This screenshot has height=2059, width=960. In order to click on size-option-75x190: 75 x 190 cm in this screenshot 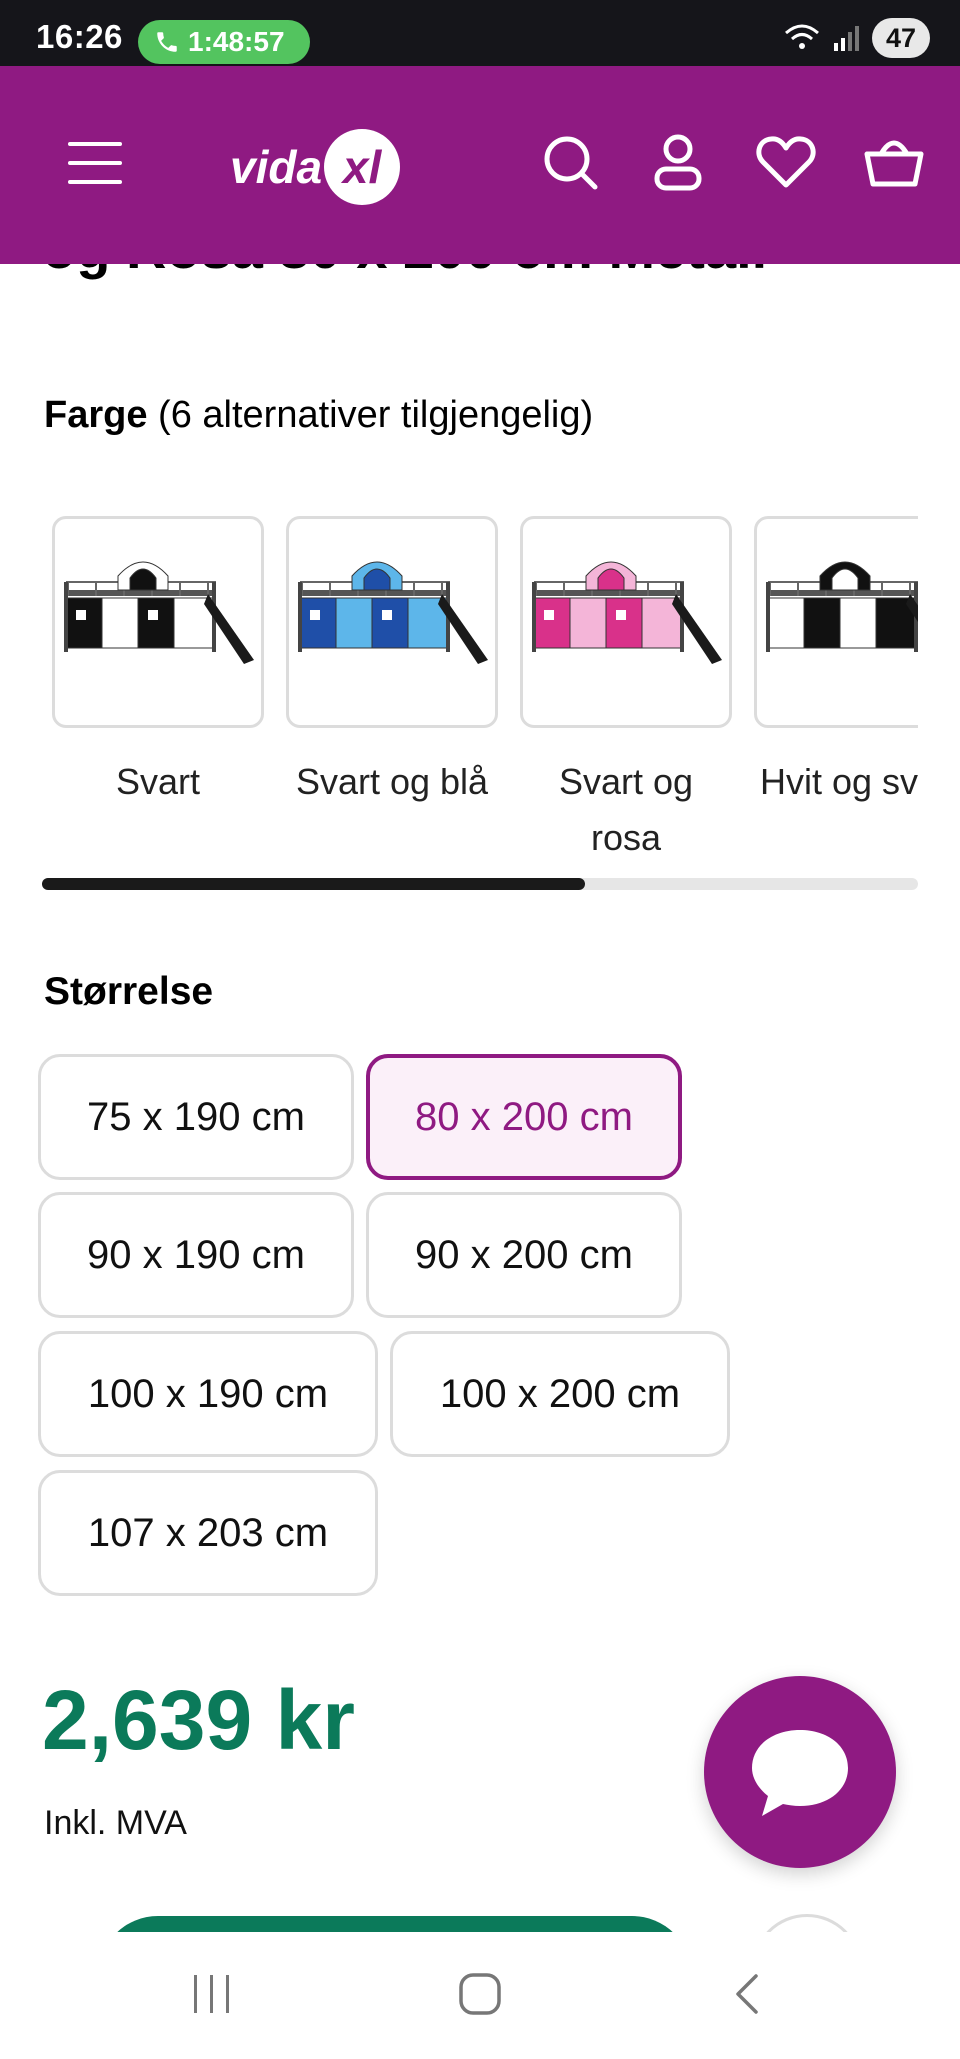, I will do `click(196, 1117)`.